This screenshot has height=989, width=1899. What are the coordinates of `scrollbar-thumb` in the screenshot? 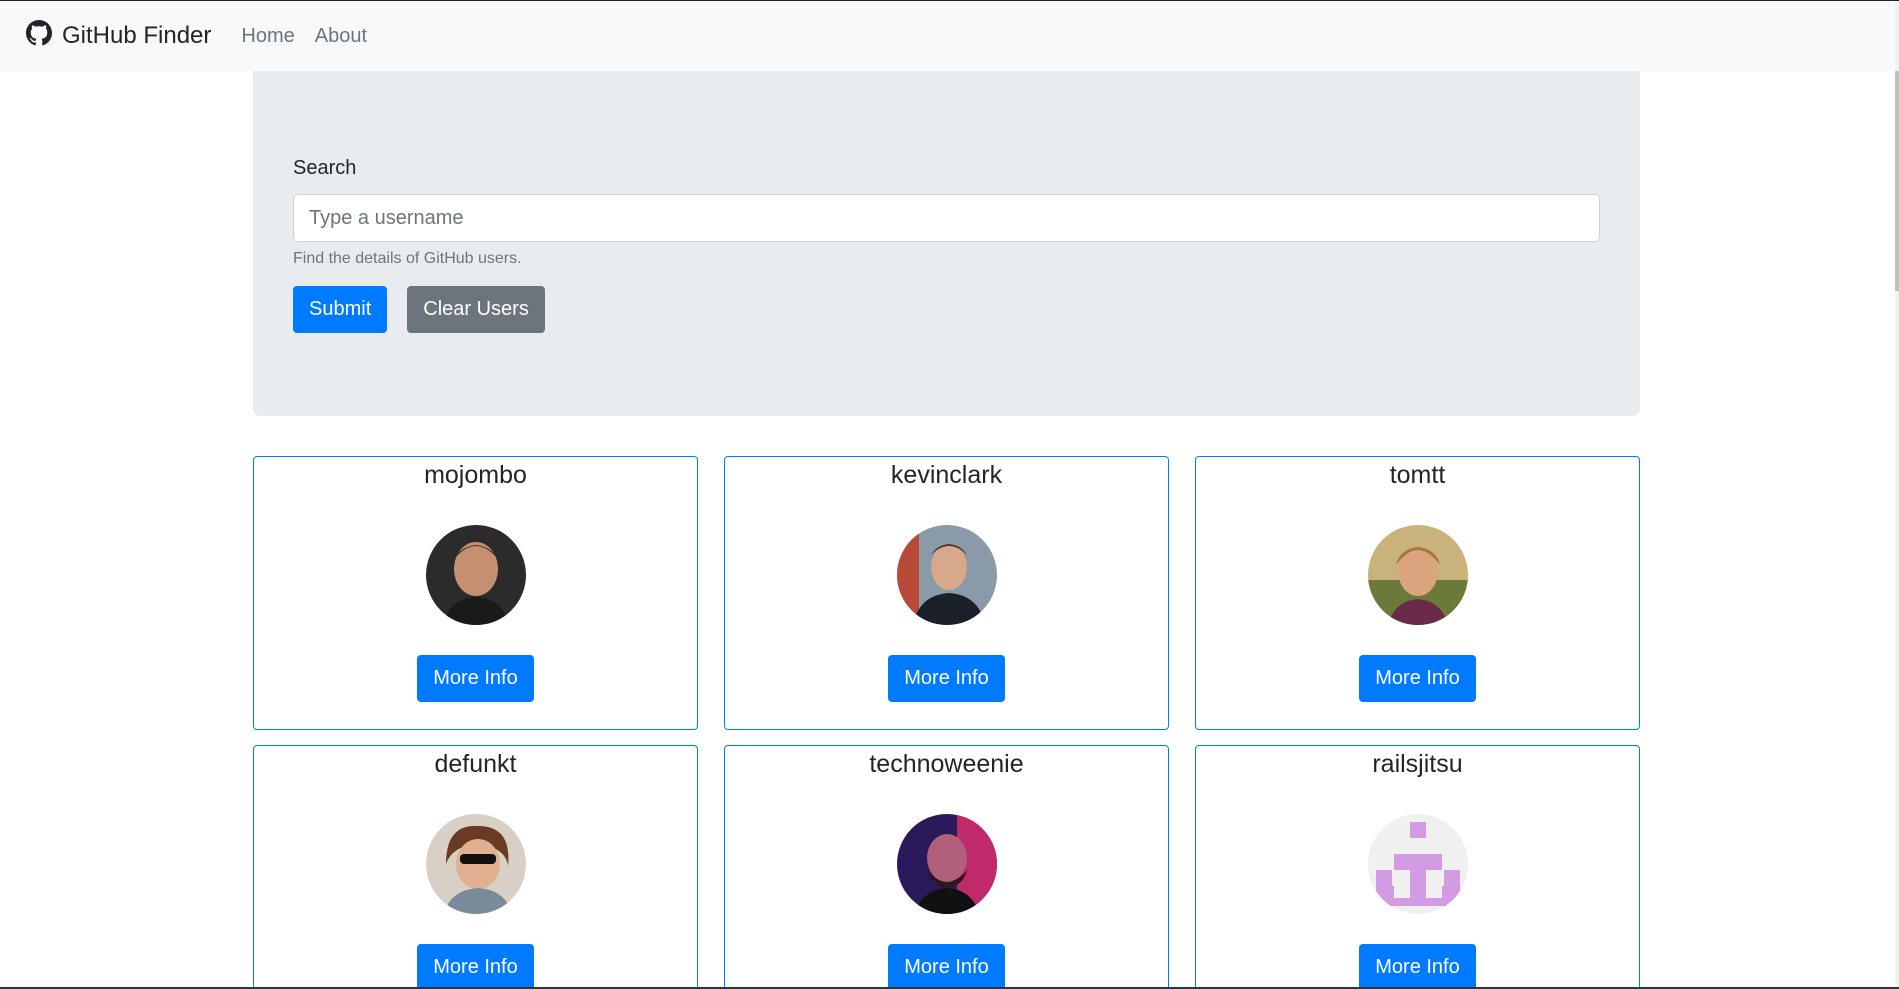 It's located at (1897, 181).